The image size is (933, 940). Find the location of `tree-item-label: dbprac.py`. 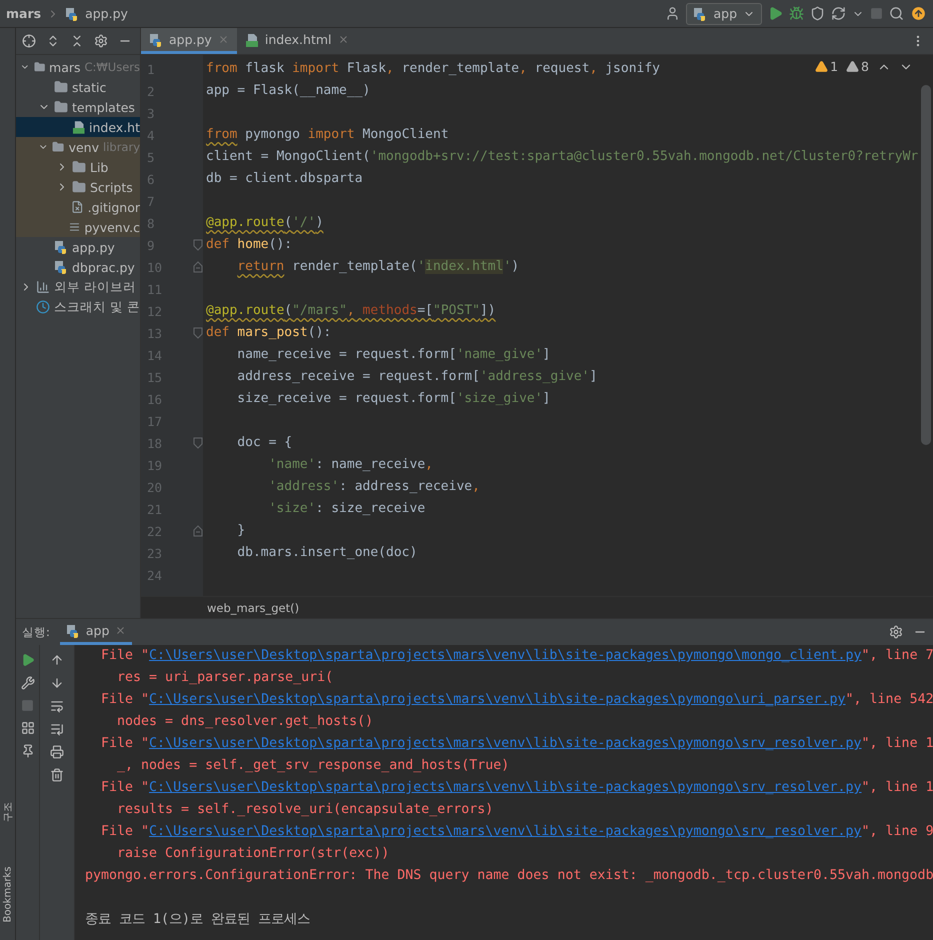

tree-item-label: dbprac.py is located at coordinates (103, 267).